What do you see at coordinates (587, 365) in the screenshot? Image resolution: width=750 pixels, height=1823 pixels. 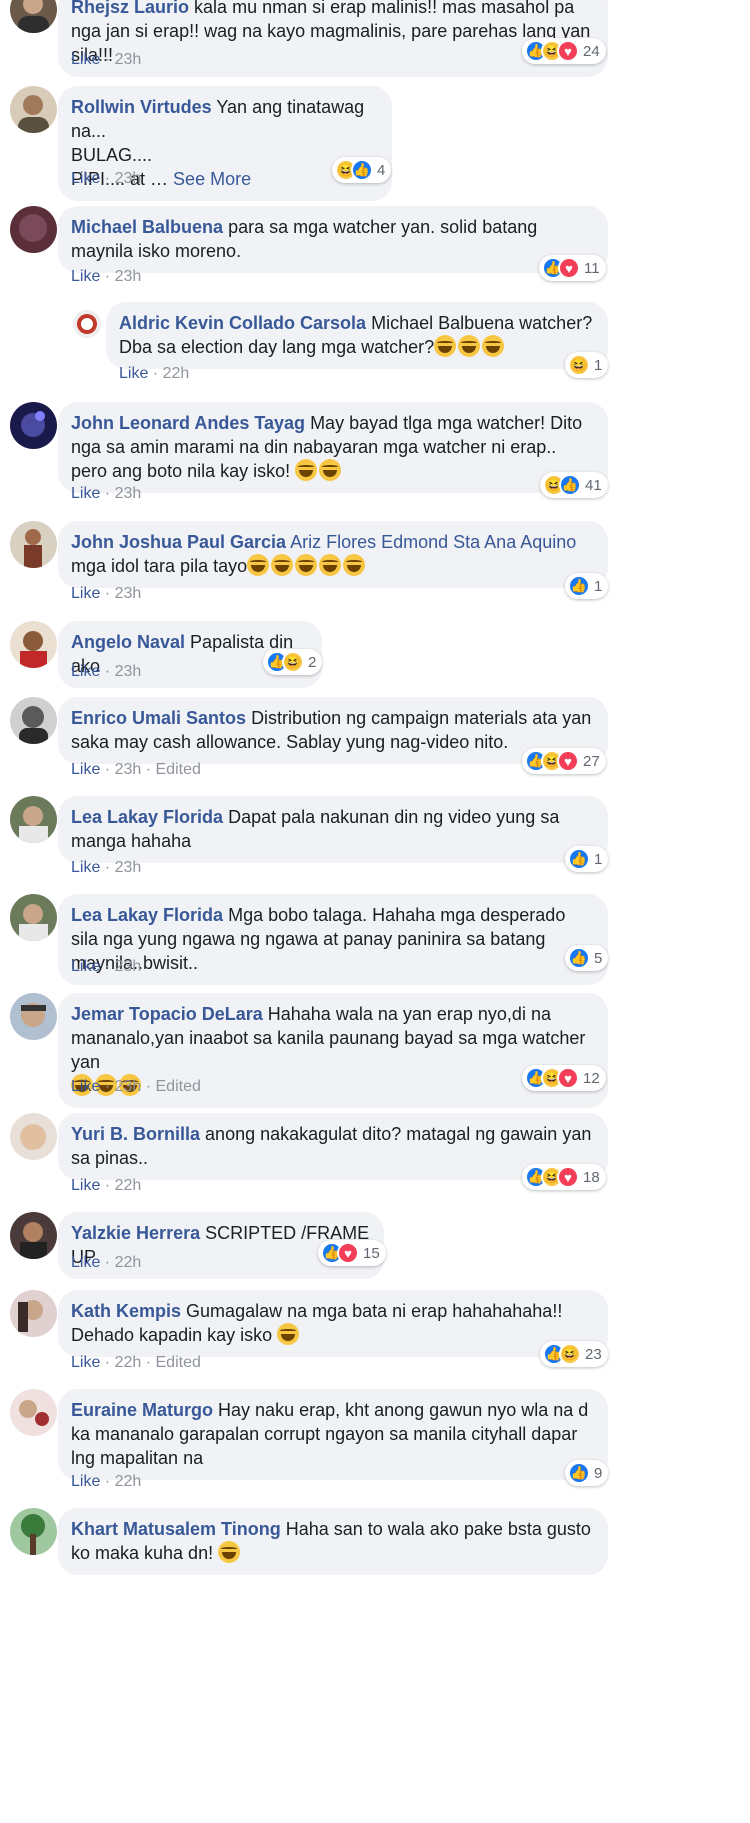 I see `reaction-summary: 😆 1` at bounding box center [587, 365].